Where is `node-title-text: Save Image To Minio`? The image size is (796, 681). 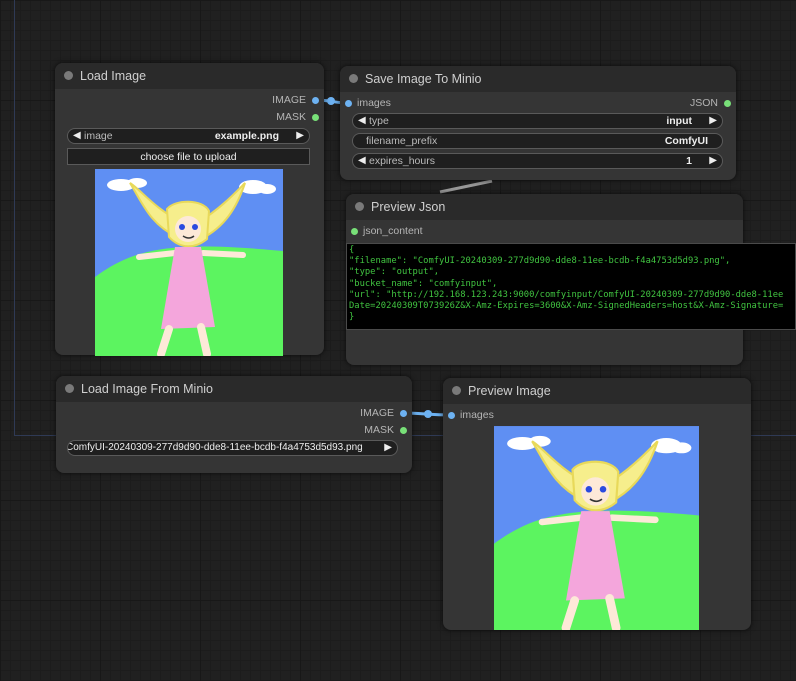
node-title-text: Save Image To Minio is located at coordinates (423, 79).